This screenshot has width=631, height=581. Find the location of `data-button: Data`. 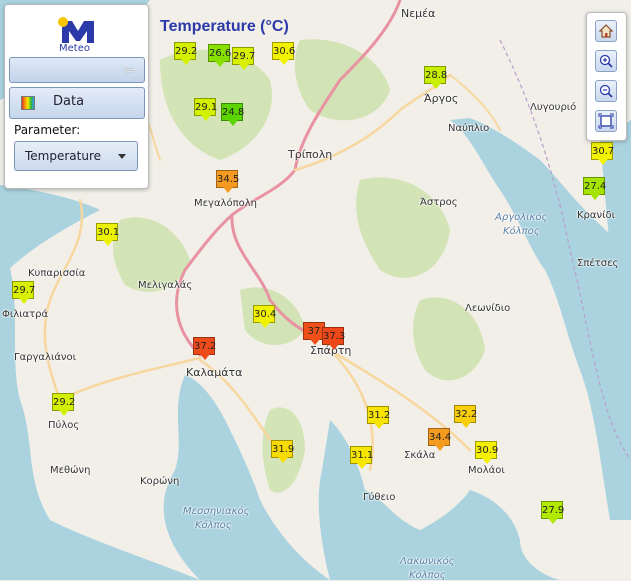

data-button: Data is located at coordinates (77, 103).